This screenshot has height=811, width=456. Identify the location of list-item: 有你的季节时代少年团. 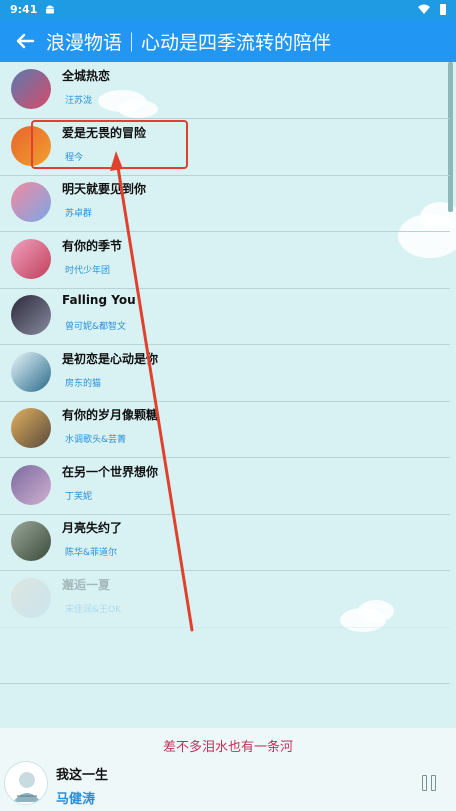
(225, 260).